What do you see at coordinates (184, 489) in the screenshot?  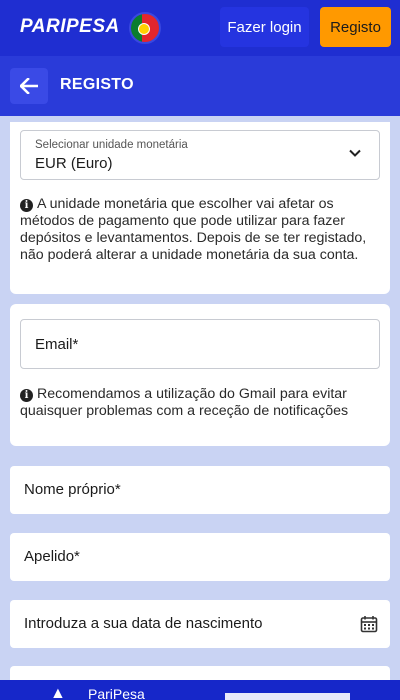 I see `first-name-input` at bounding box center [184, 489].